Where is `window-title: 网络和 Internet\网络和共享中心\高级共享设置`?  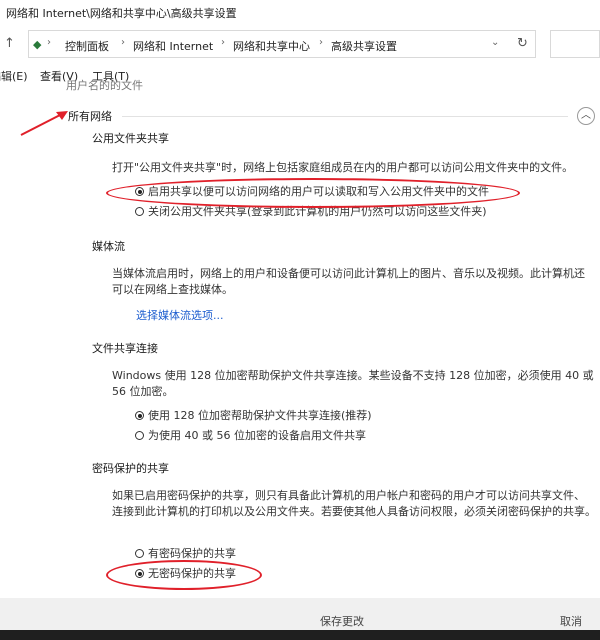
window-title: 网络和 Internet\网络和共享中心\高级共享设置 is located at coordinates (121, 13).